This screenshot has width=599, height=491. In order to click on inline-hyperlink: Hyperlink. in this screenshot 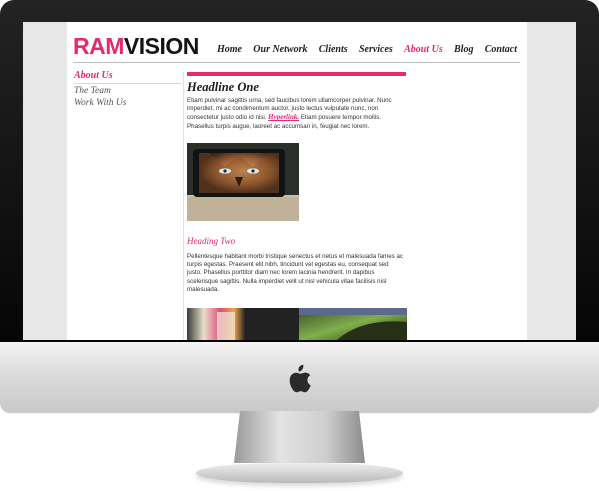, I will do `click(283, 117)`.